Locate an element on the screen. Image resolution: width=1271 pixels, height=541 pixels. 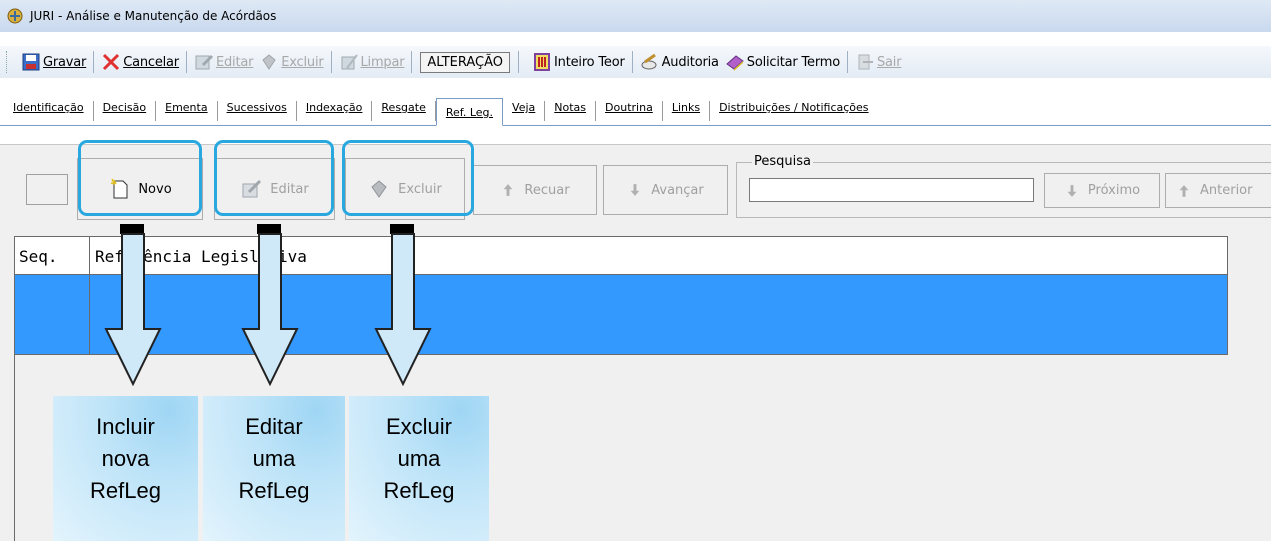
tab-links: Links is located at coordinates (687, 111).